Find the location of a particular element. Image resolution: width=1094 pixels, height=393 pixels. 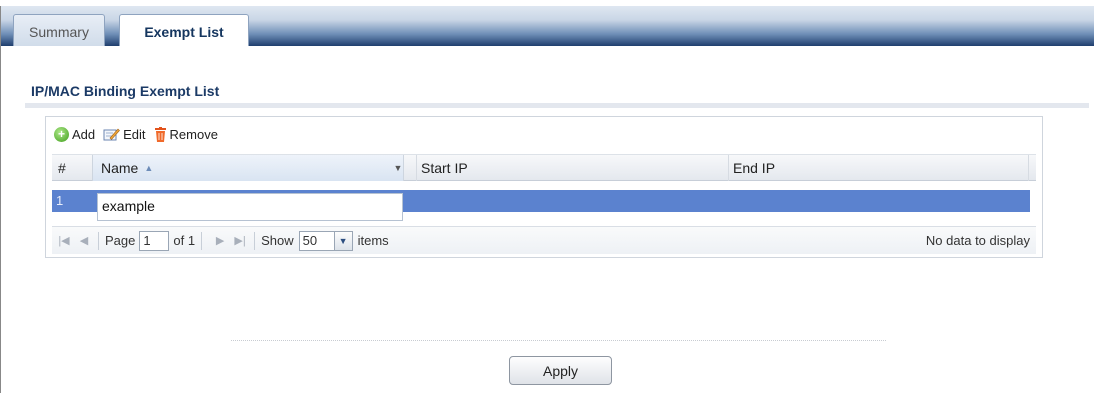

trash-icon is located at coordinates (160, 134).